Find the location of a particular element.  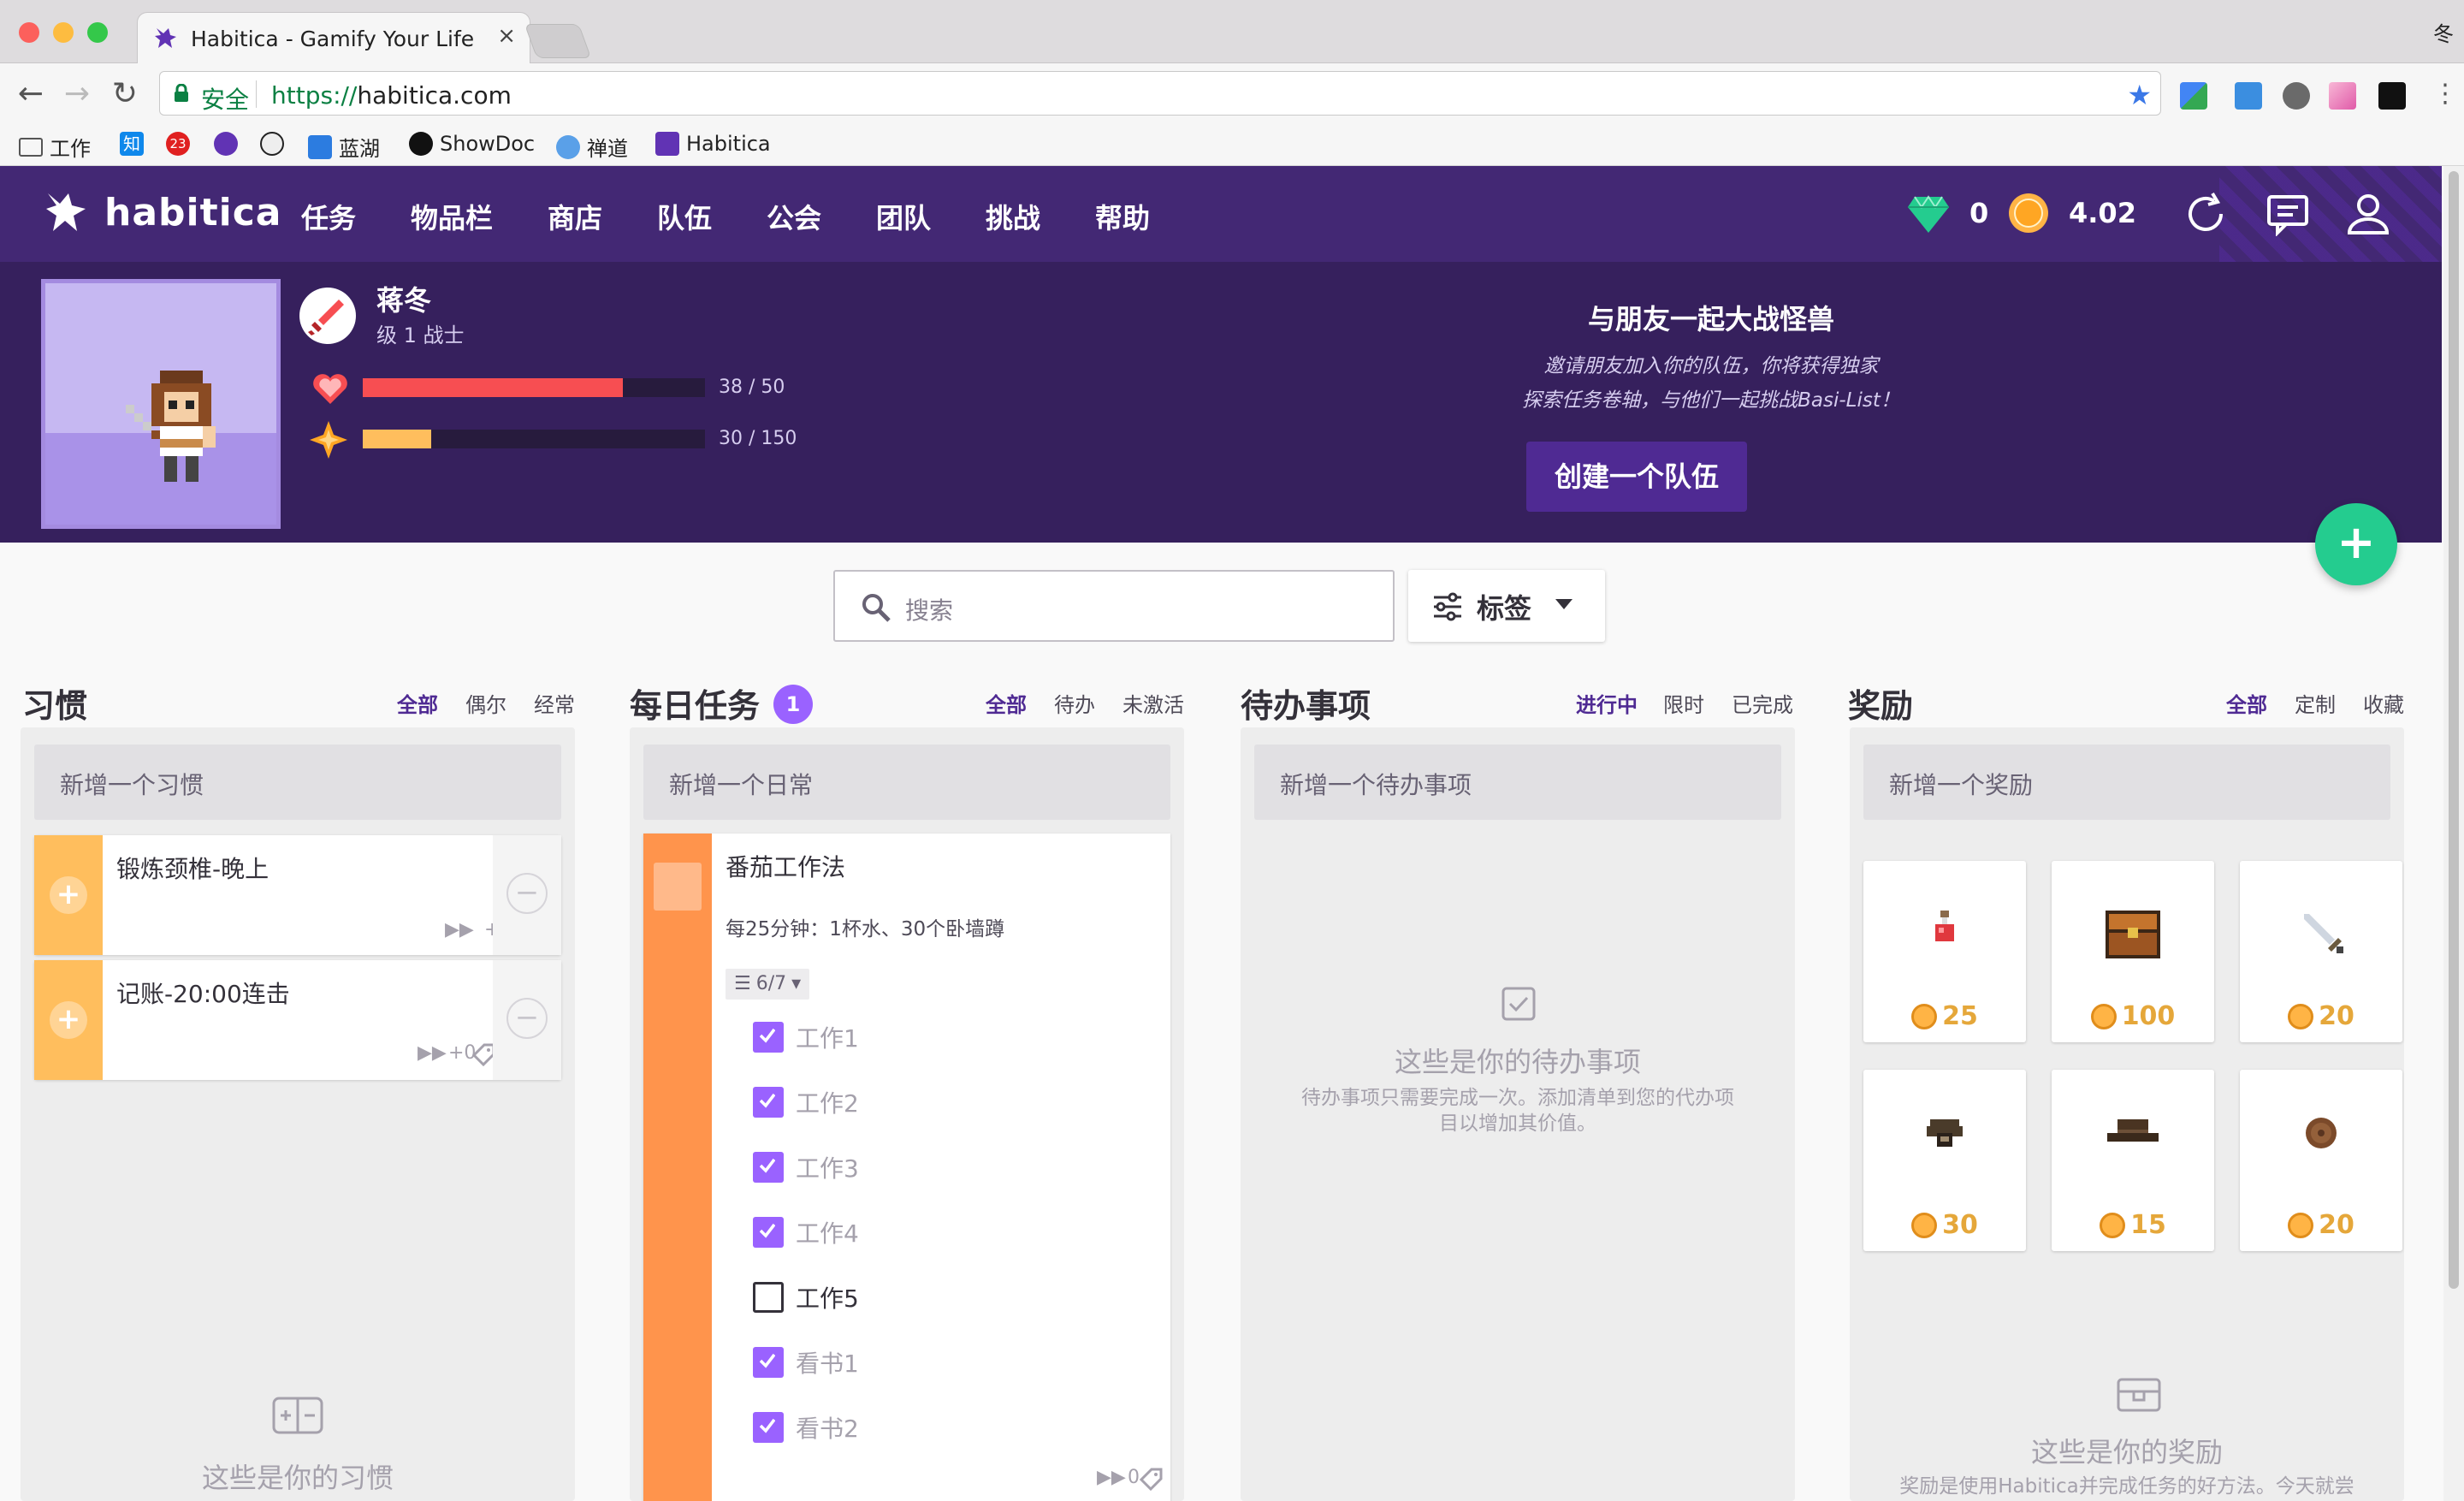

sync-icon is located at coordinates (2205, 214).